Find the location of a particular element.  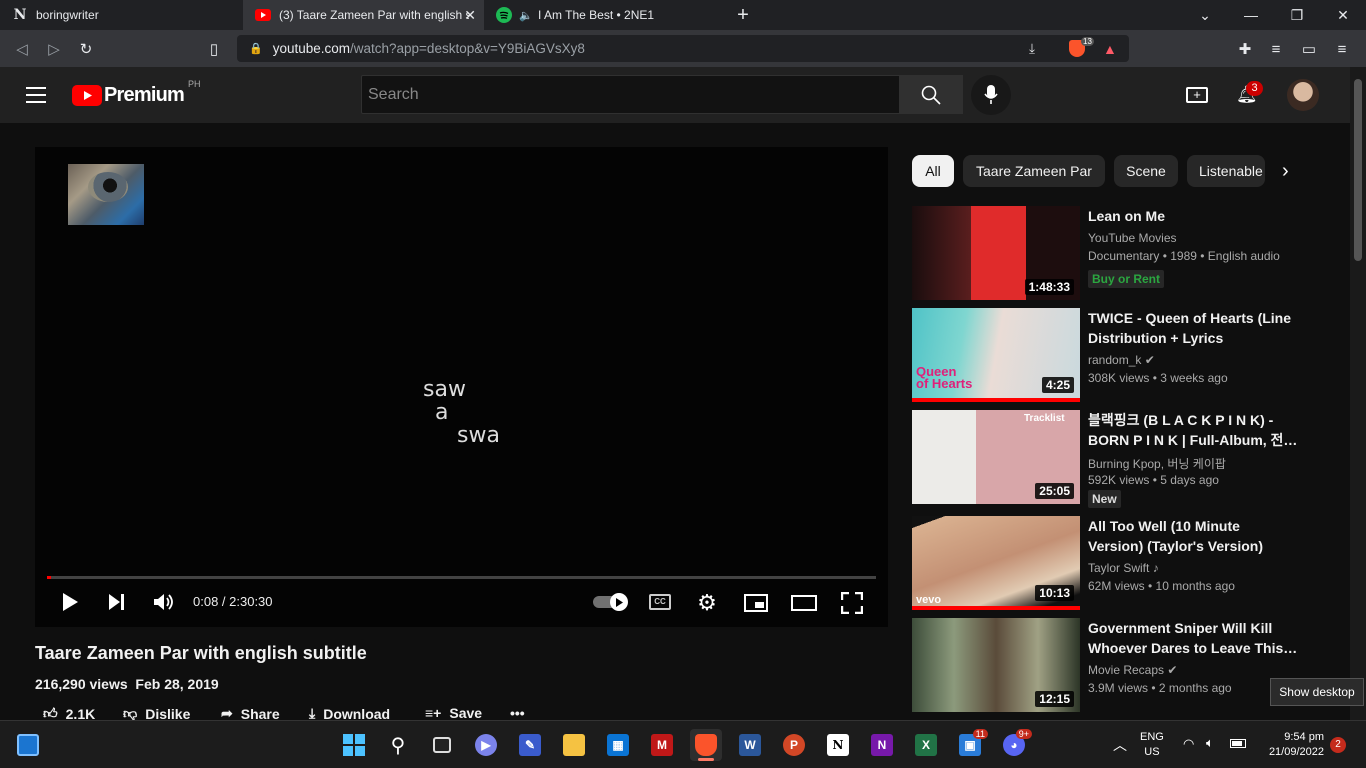

region-code: PH is located at coordinates (194, 83).